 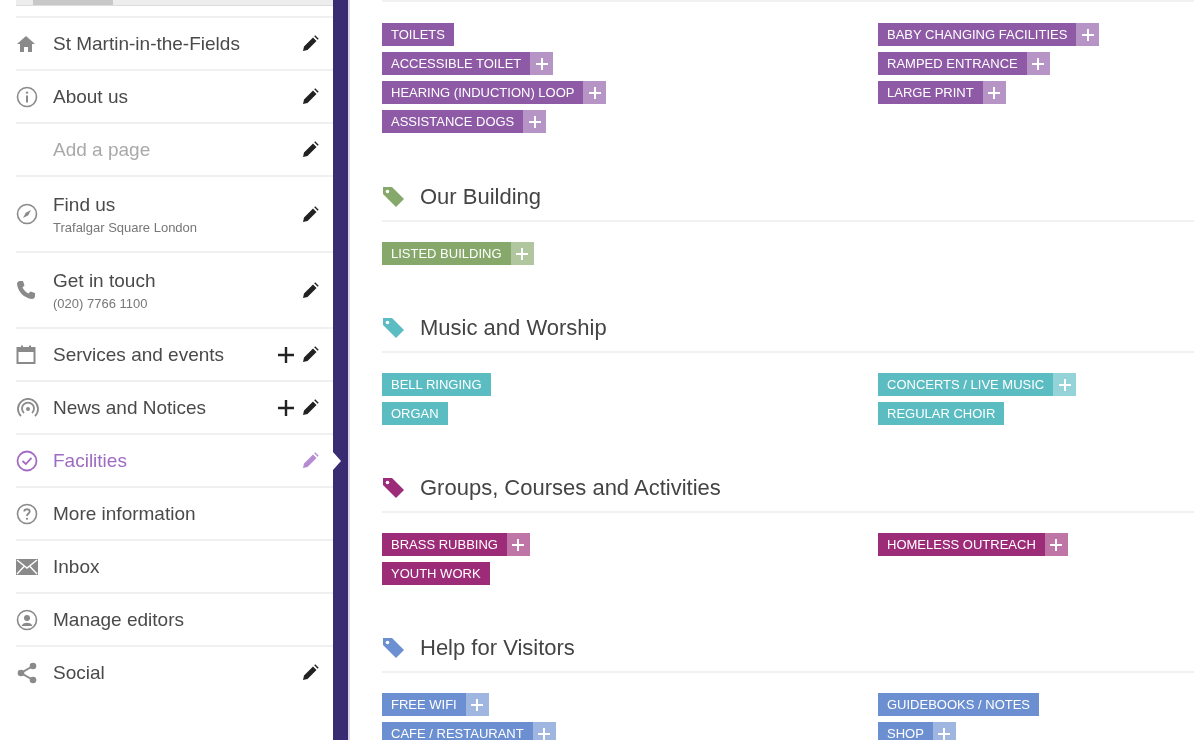 I want to click on nav-sublabel: Trafalgar Square London, so click(x=126, y=227).